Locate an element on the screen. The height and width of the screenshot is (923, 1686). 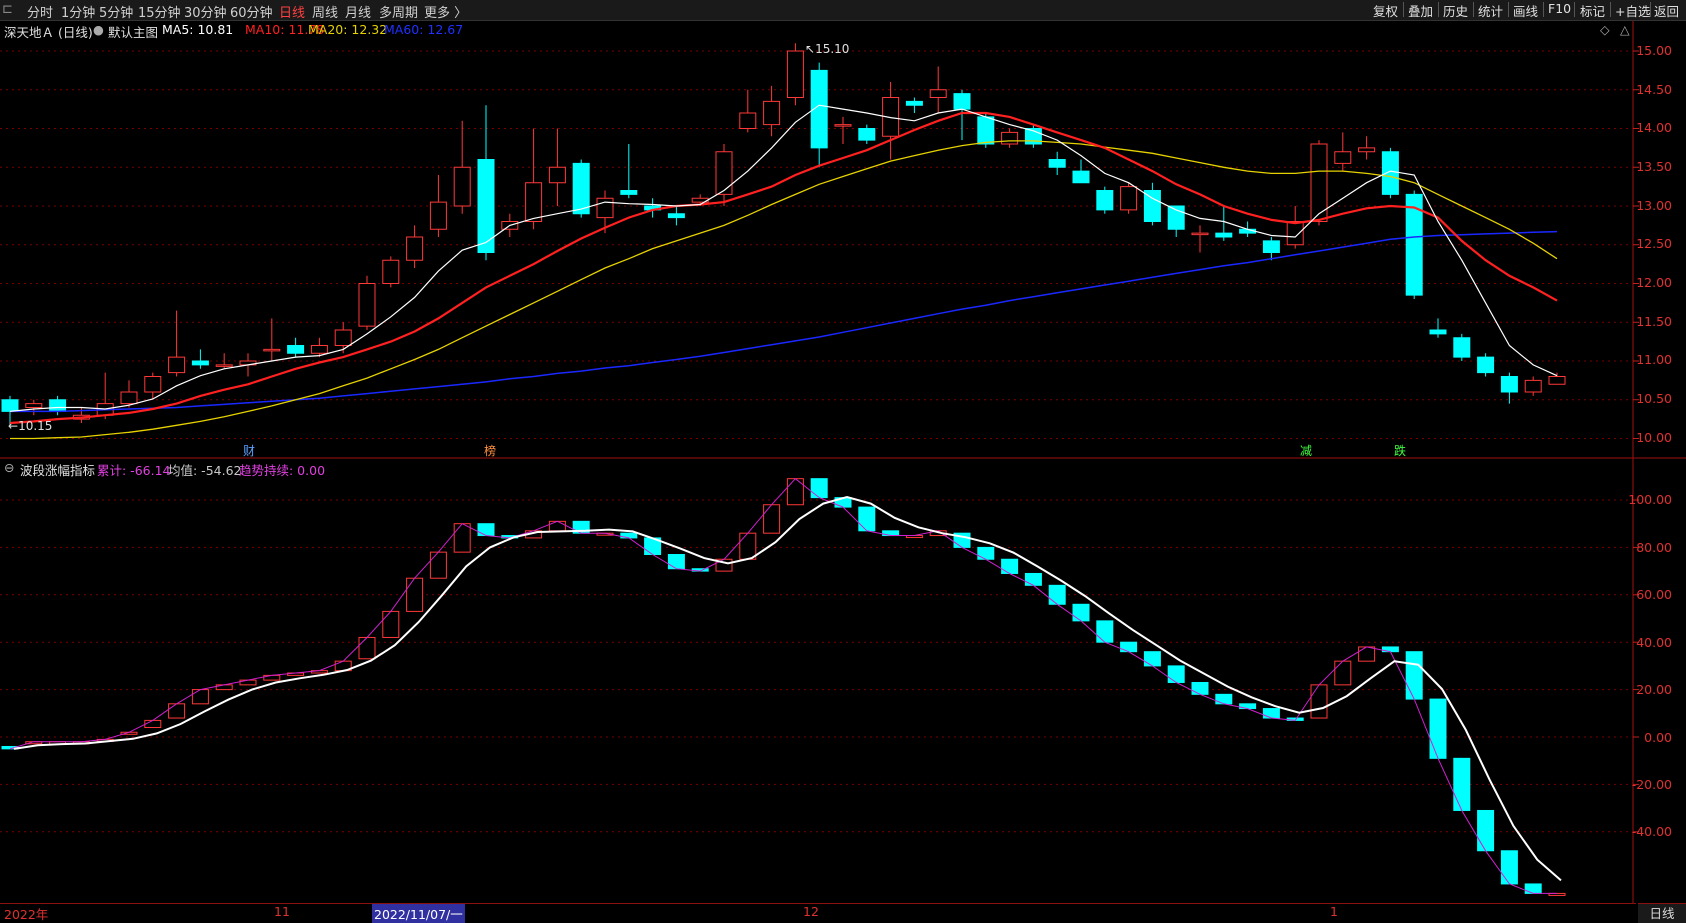
osc-tick: 100.00 is located at coordinates (1650, 499).